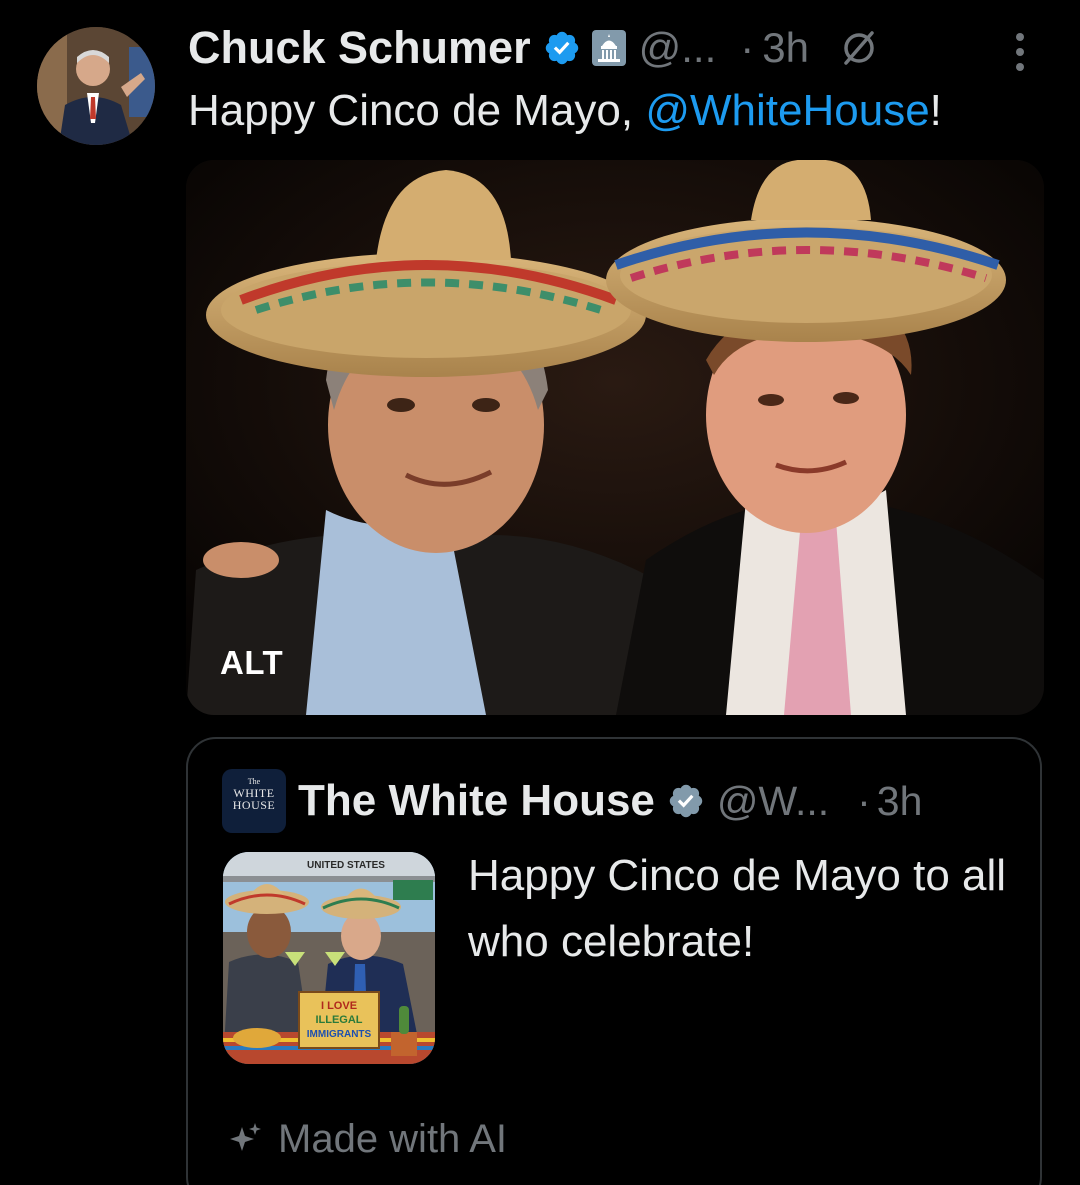 The image size is (1080, 1185). I want to click on tweet-header: Chuck Schumer @... · 3h, so click(533, 48).